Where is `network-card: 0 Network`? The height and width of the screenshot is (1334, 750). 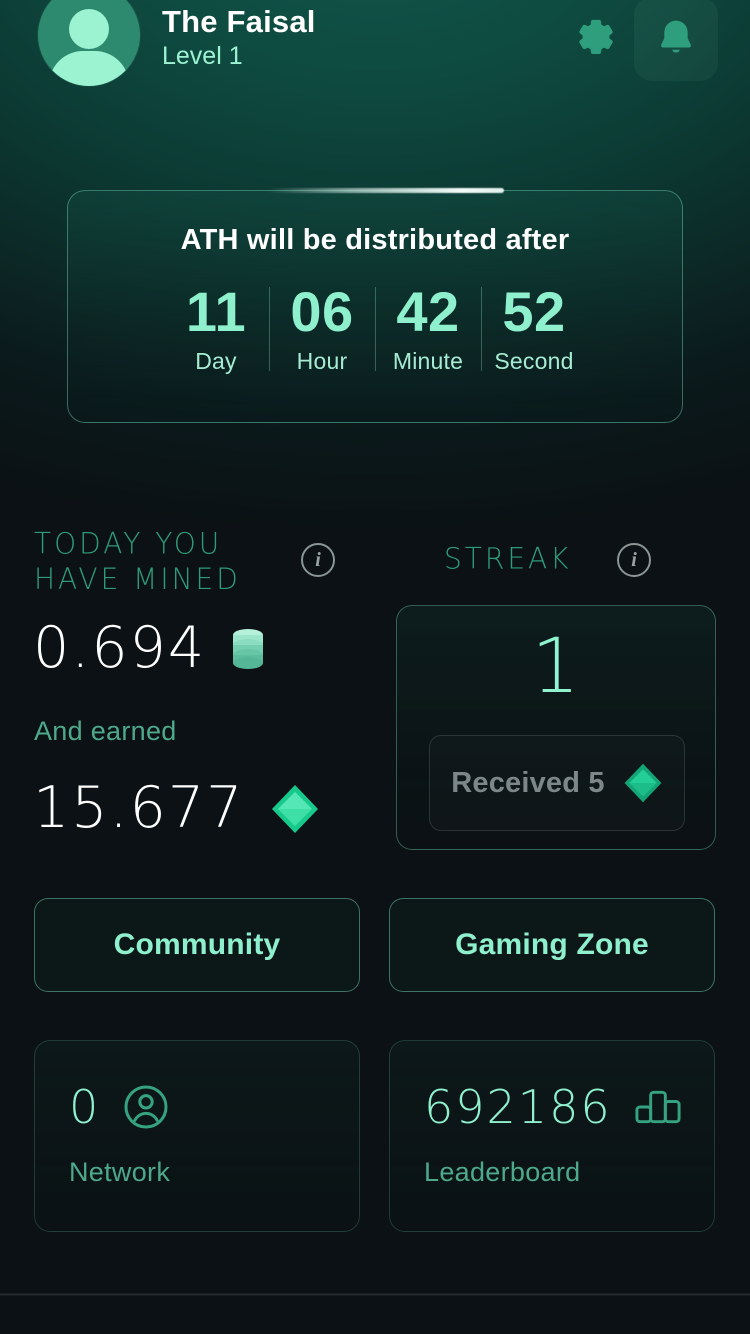 network-card: 0 Network is located at coordinates (197, 1136).